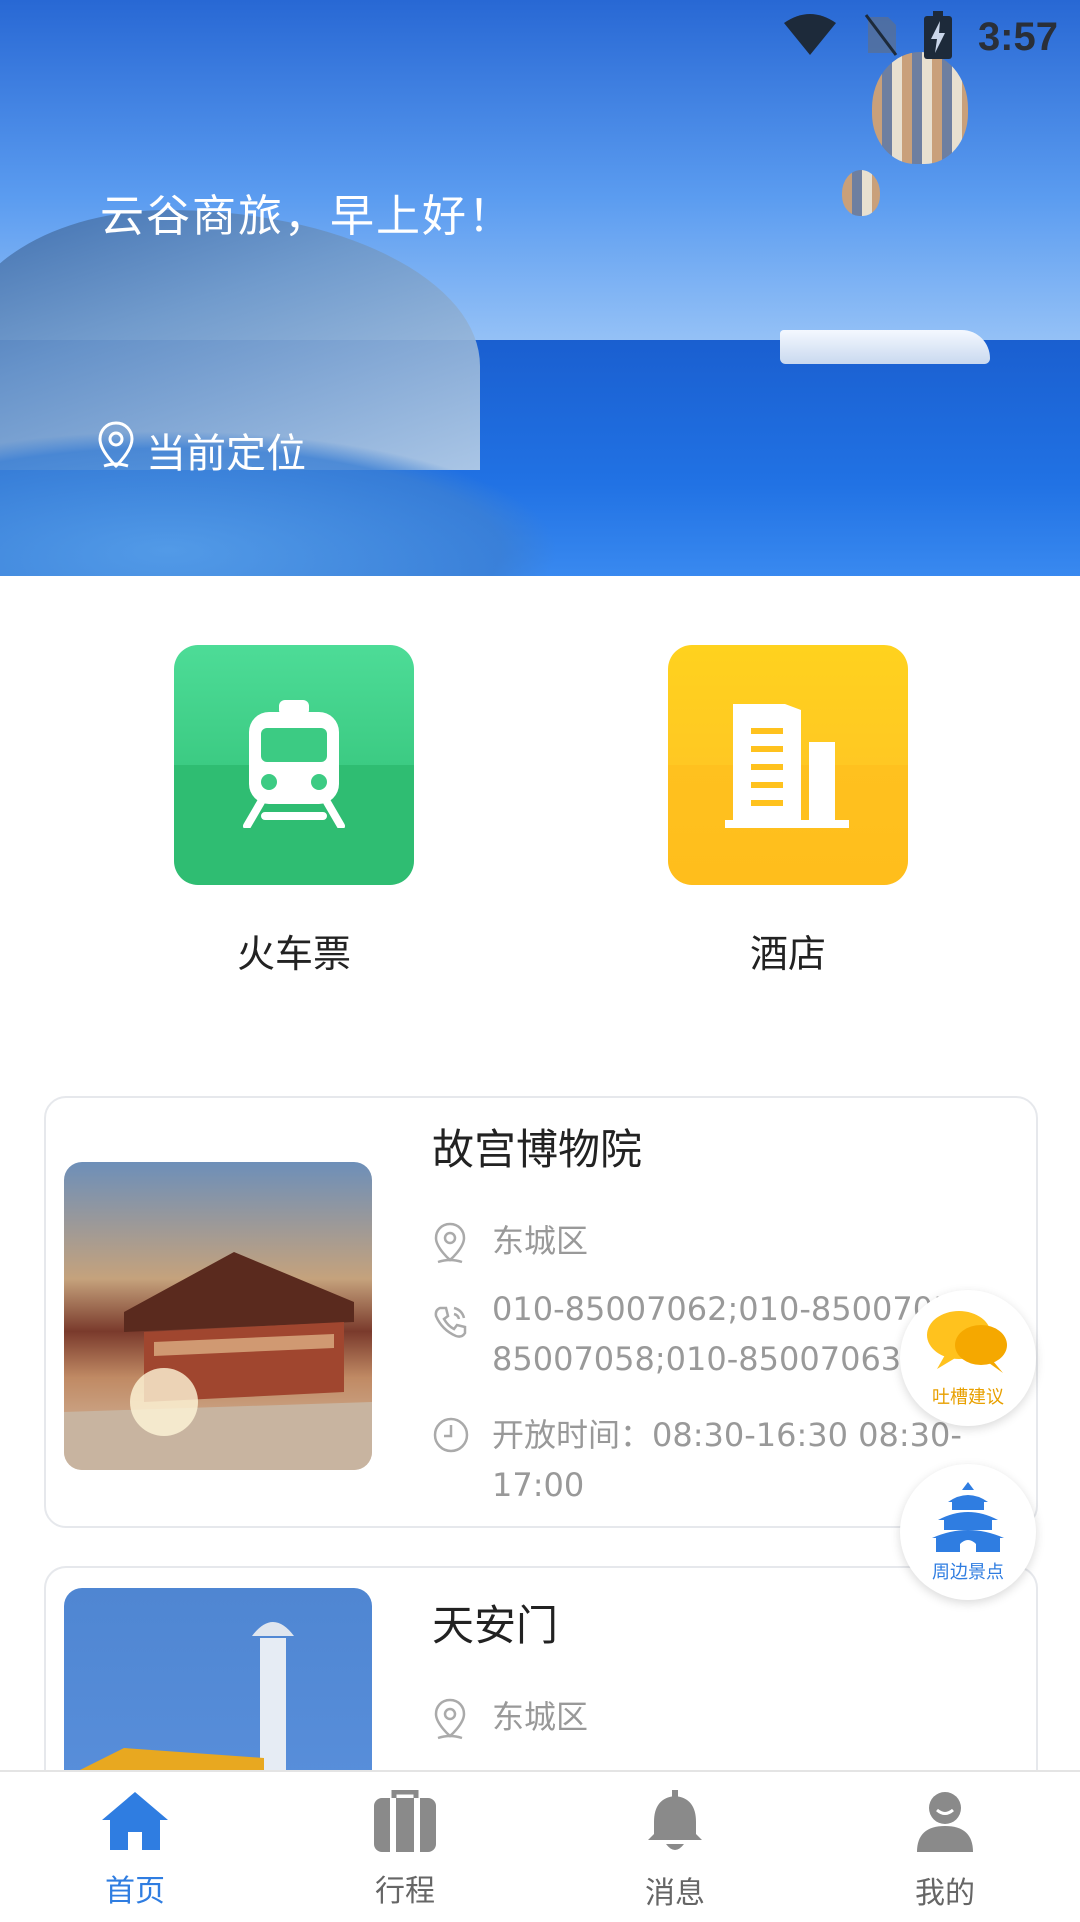 This screenshot has height=1922, width=1080. Describe the element at coordinates (135, 1891) in the screenshot. I see `tab-home-label: 首页` at that location.